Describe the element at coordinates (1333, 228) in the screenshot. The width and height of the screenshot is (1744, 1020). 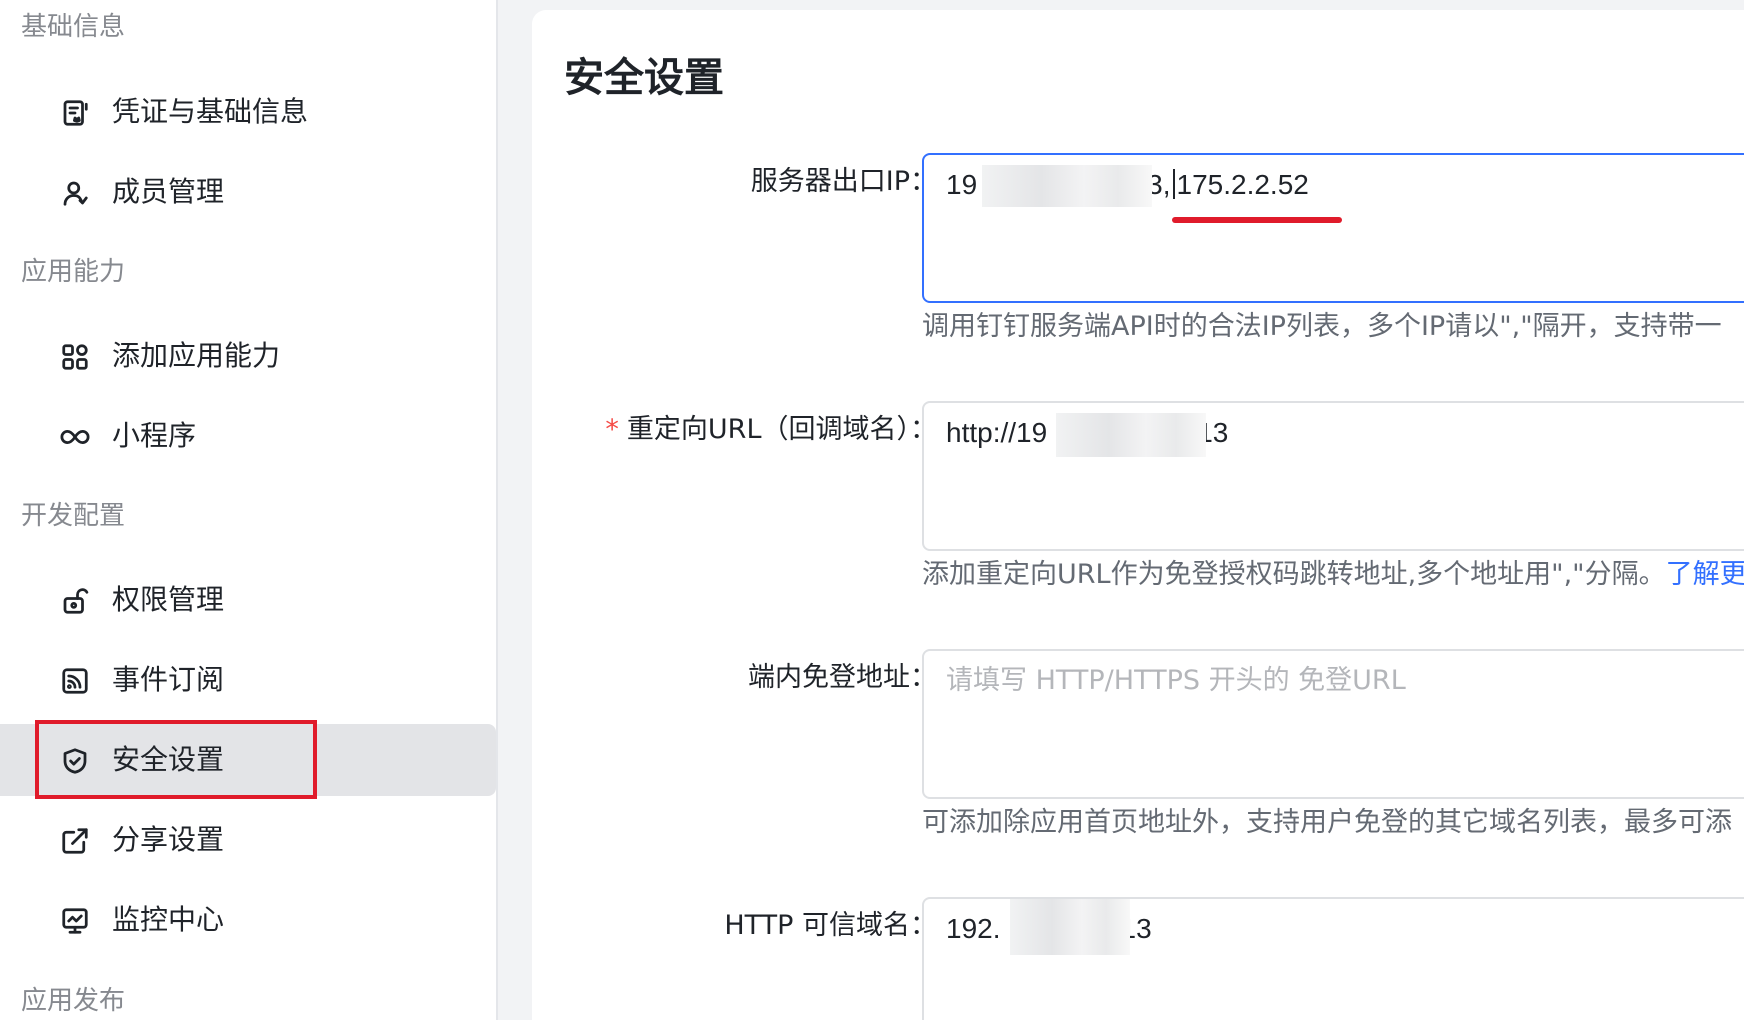
I see `server-ip-textarea: 19 3, 175.2.2.52` at that location.